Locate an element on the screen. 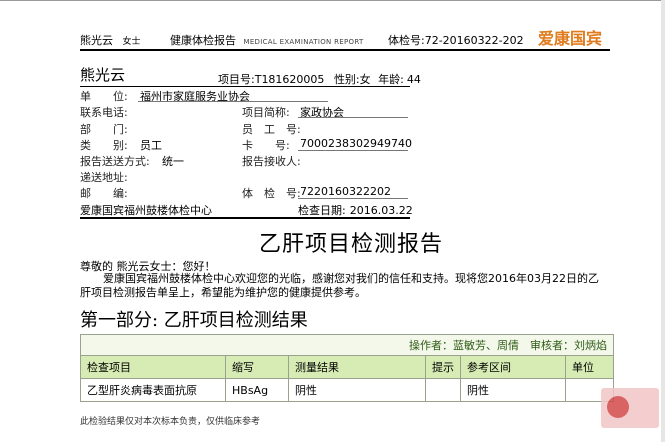 The height and width of the screenshot is (442, 665). exam-date: 检查日期: 2016.03.22 is located at coordinates (355, 210).